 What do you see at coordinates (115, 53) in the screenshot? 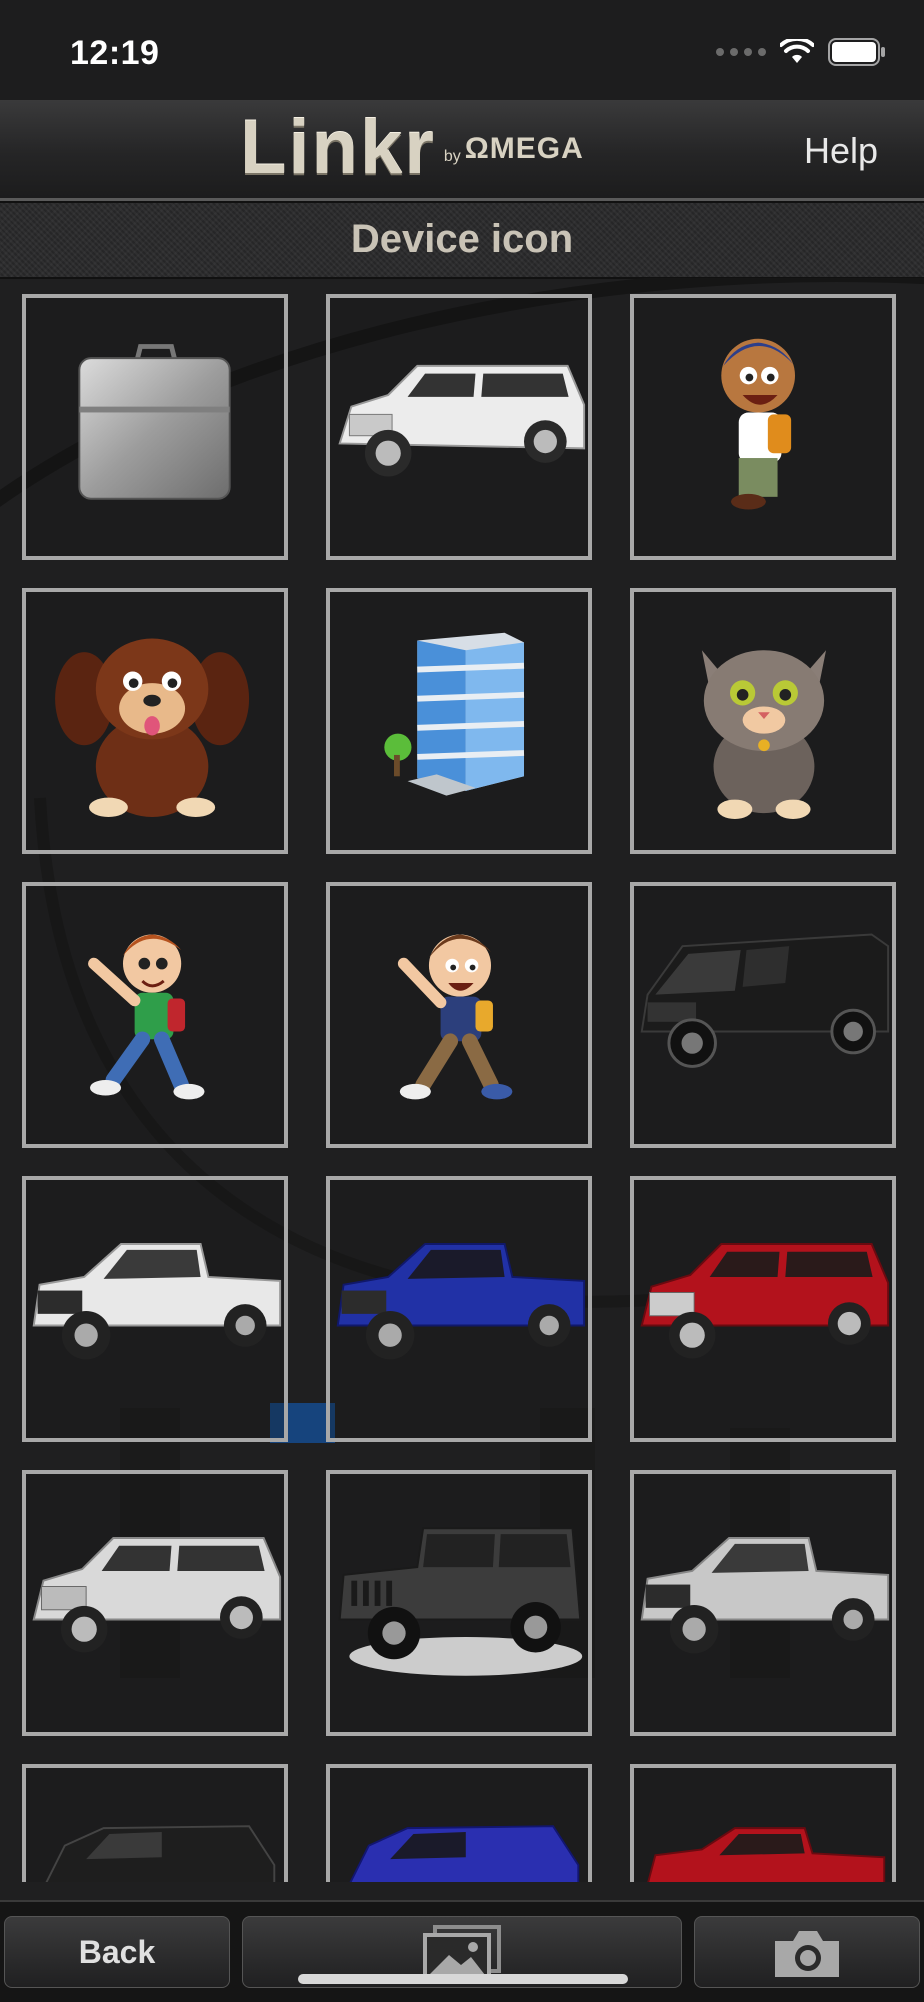
I see `status-time: 12:19` at bounding box center [115, 53].